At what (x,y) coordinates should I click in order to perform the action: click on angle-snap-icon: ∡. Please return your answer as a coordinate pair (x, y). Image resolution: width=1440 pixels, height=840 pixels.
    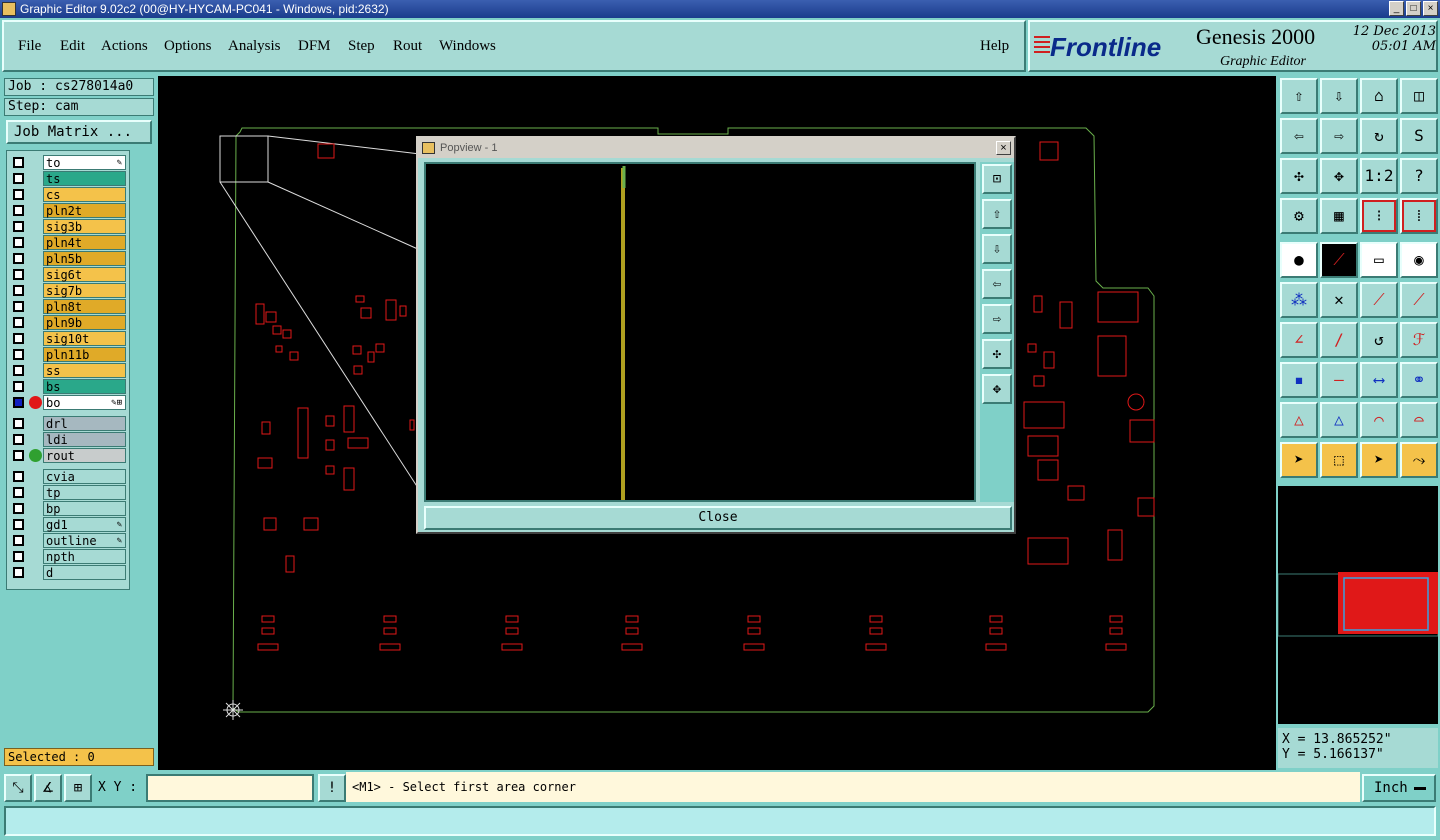
    Looking at the image, I should click on (48, 788).